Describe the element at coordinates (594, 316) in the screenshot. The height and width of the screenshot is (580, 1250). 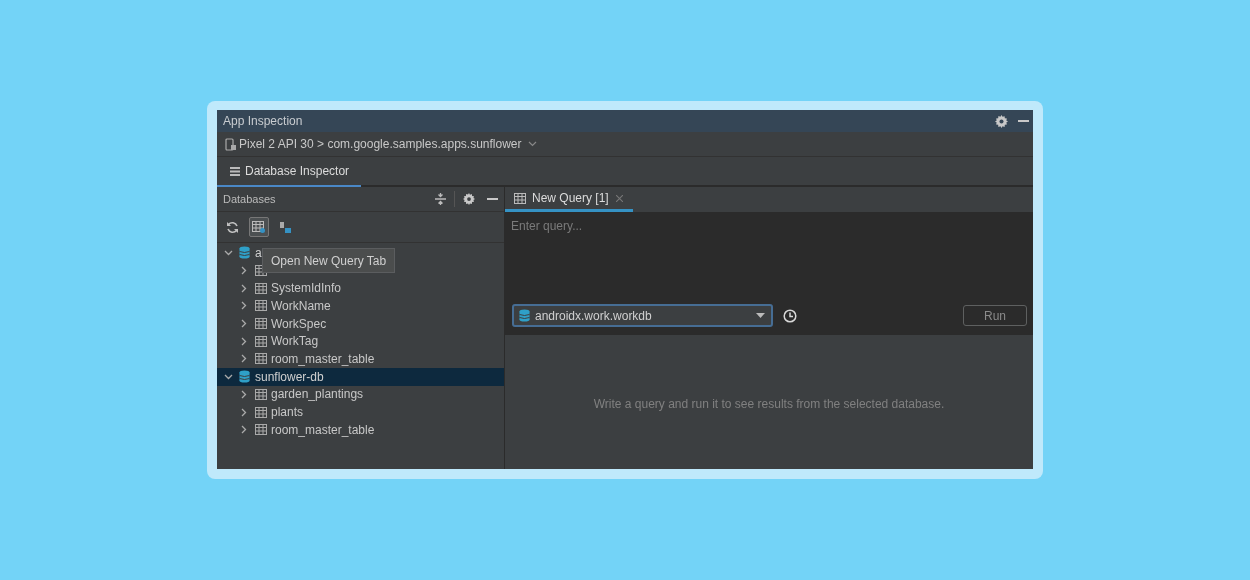
I see `dropdown-value: androidx.work.workdb` at that location.